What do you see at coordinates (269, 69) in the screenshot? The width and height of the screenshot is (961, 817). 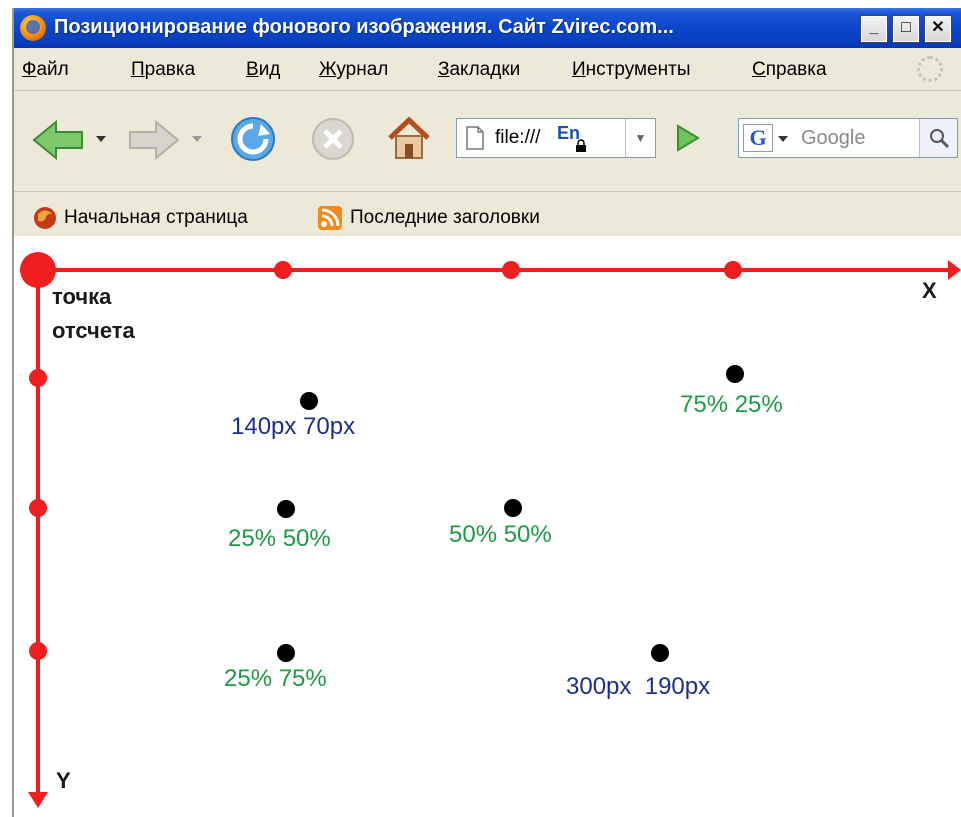 I see `menu-view-label: ид` at bounding box center [269, 69].